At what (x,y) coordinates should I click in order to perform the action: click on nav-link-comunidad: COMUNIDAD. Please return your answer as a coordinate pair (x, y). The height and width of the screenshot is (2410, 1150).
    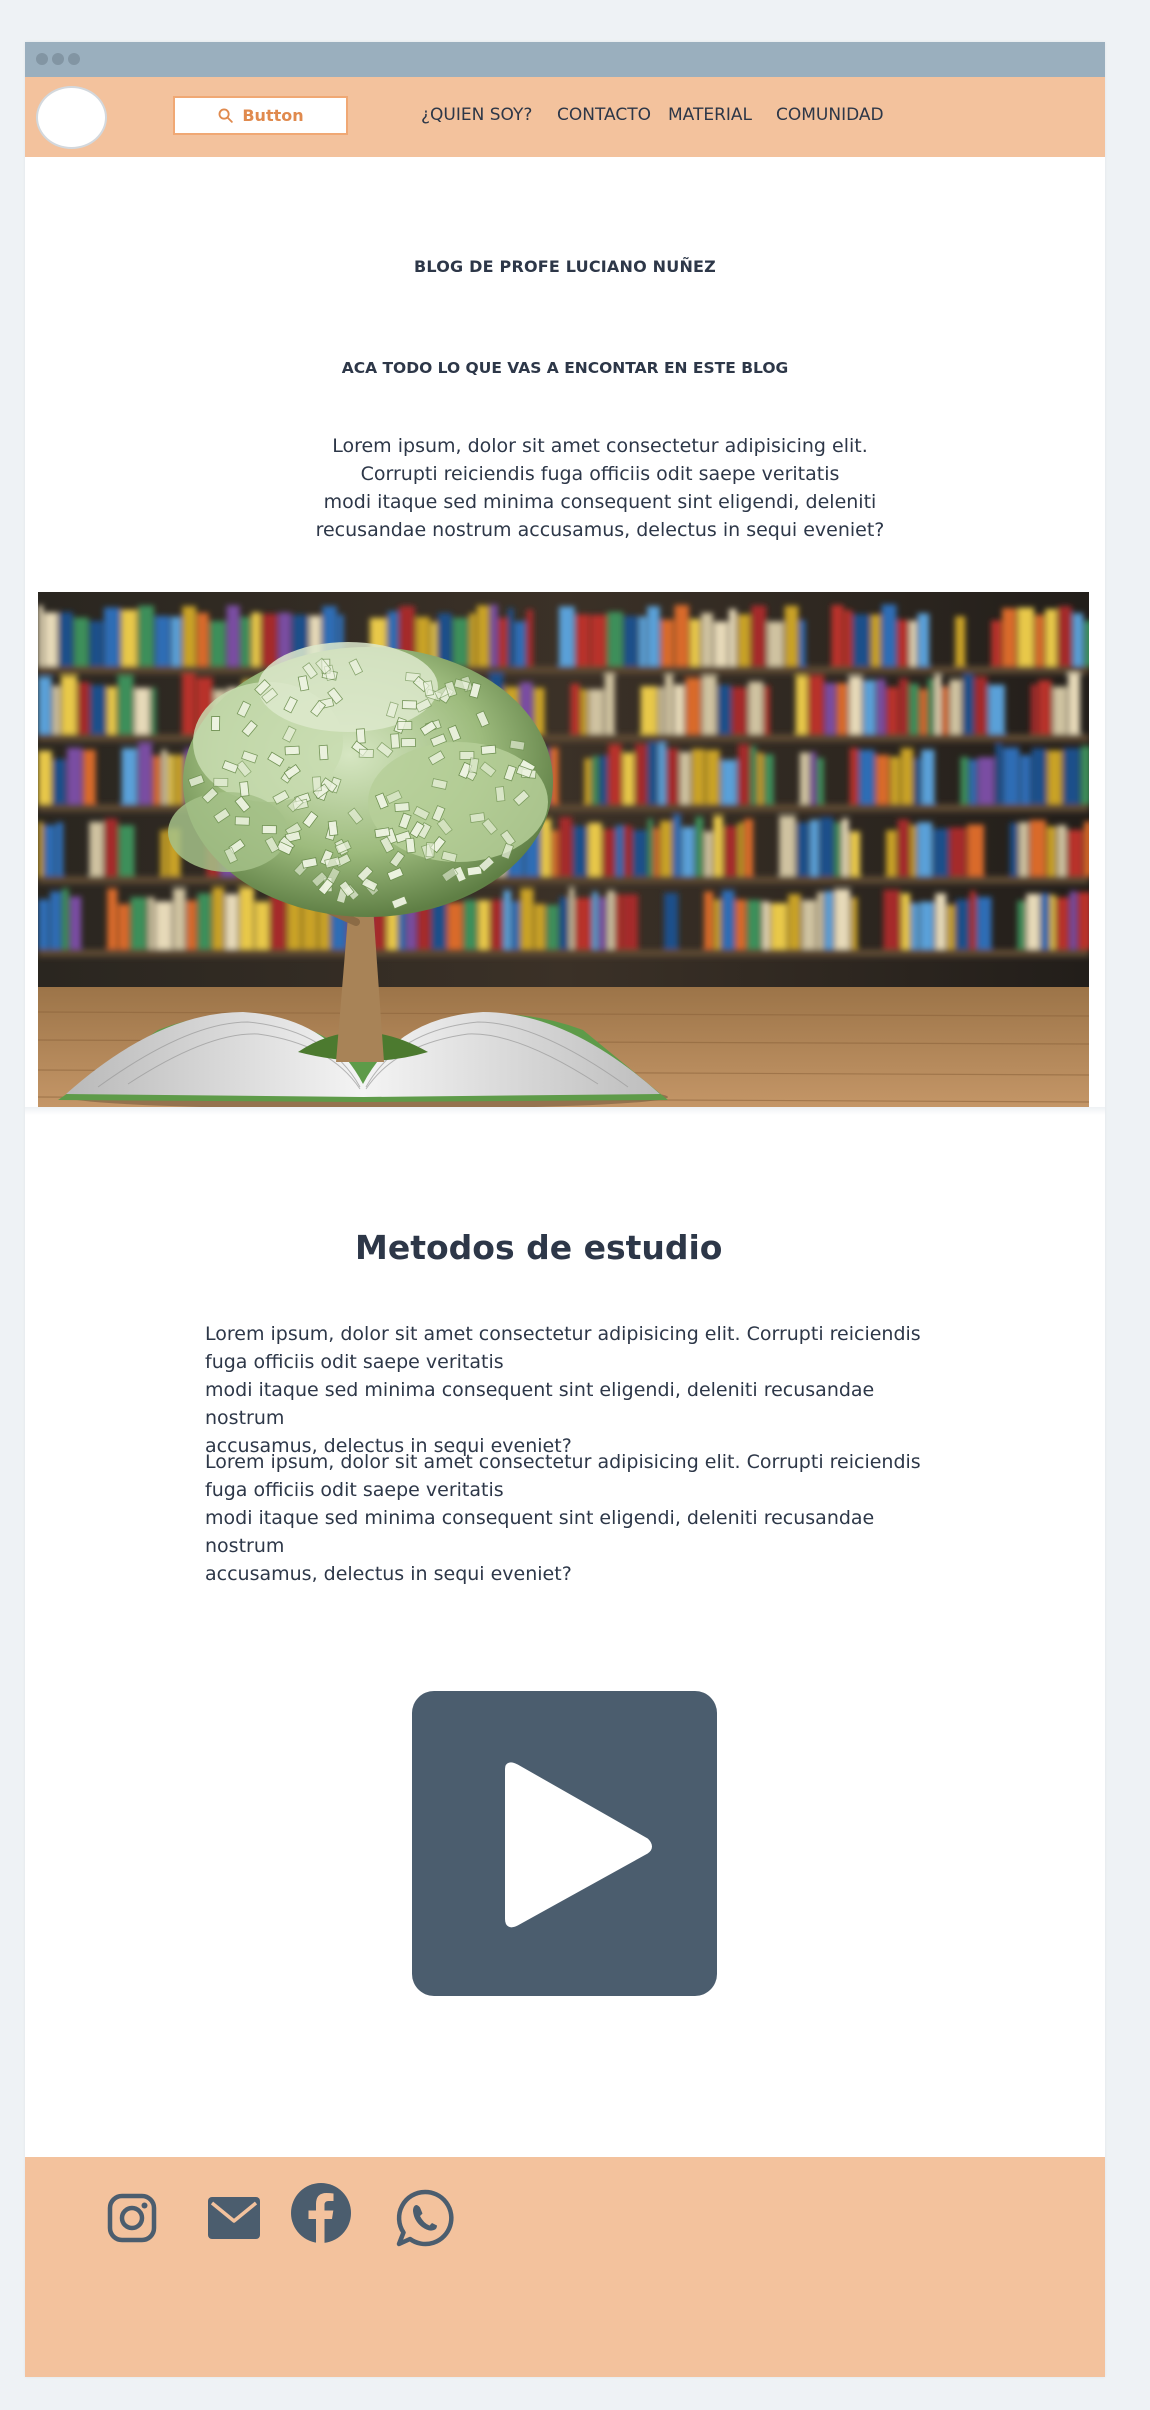
    Looking at the image, I should click on (830, 115).